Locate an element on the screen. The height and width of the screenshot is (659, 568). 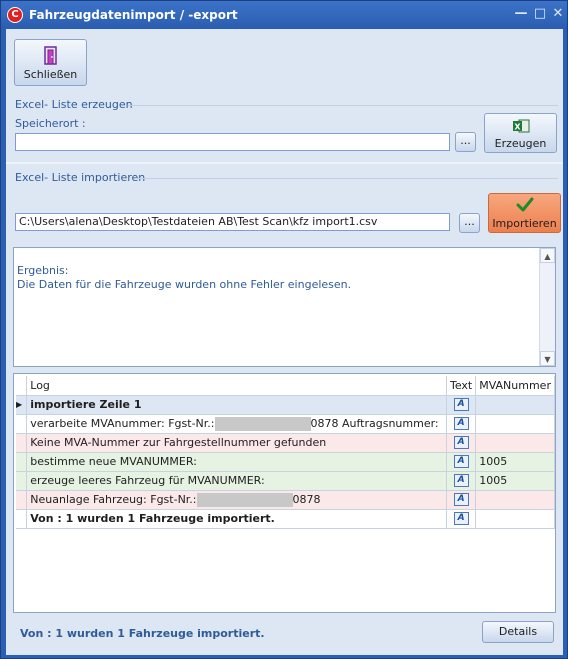
log-suffix: 0878 Auftragsnummer: is located at coordinates (374, 423).